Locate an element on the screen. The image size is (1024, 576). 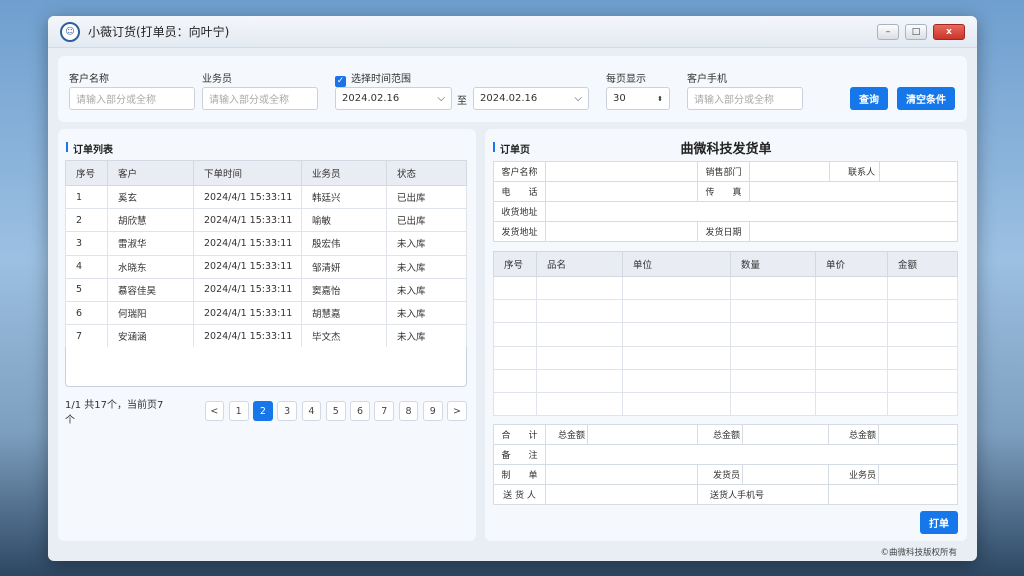
col-header: 业务员 is located at coordinates (344, 173).